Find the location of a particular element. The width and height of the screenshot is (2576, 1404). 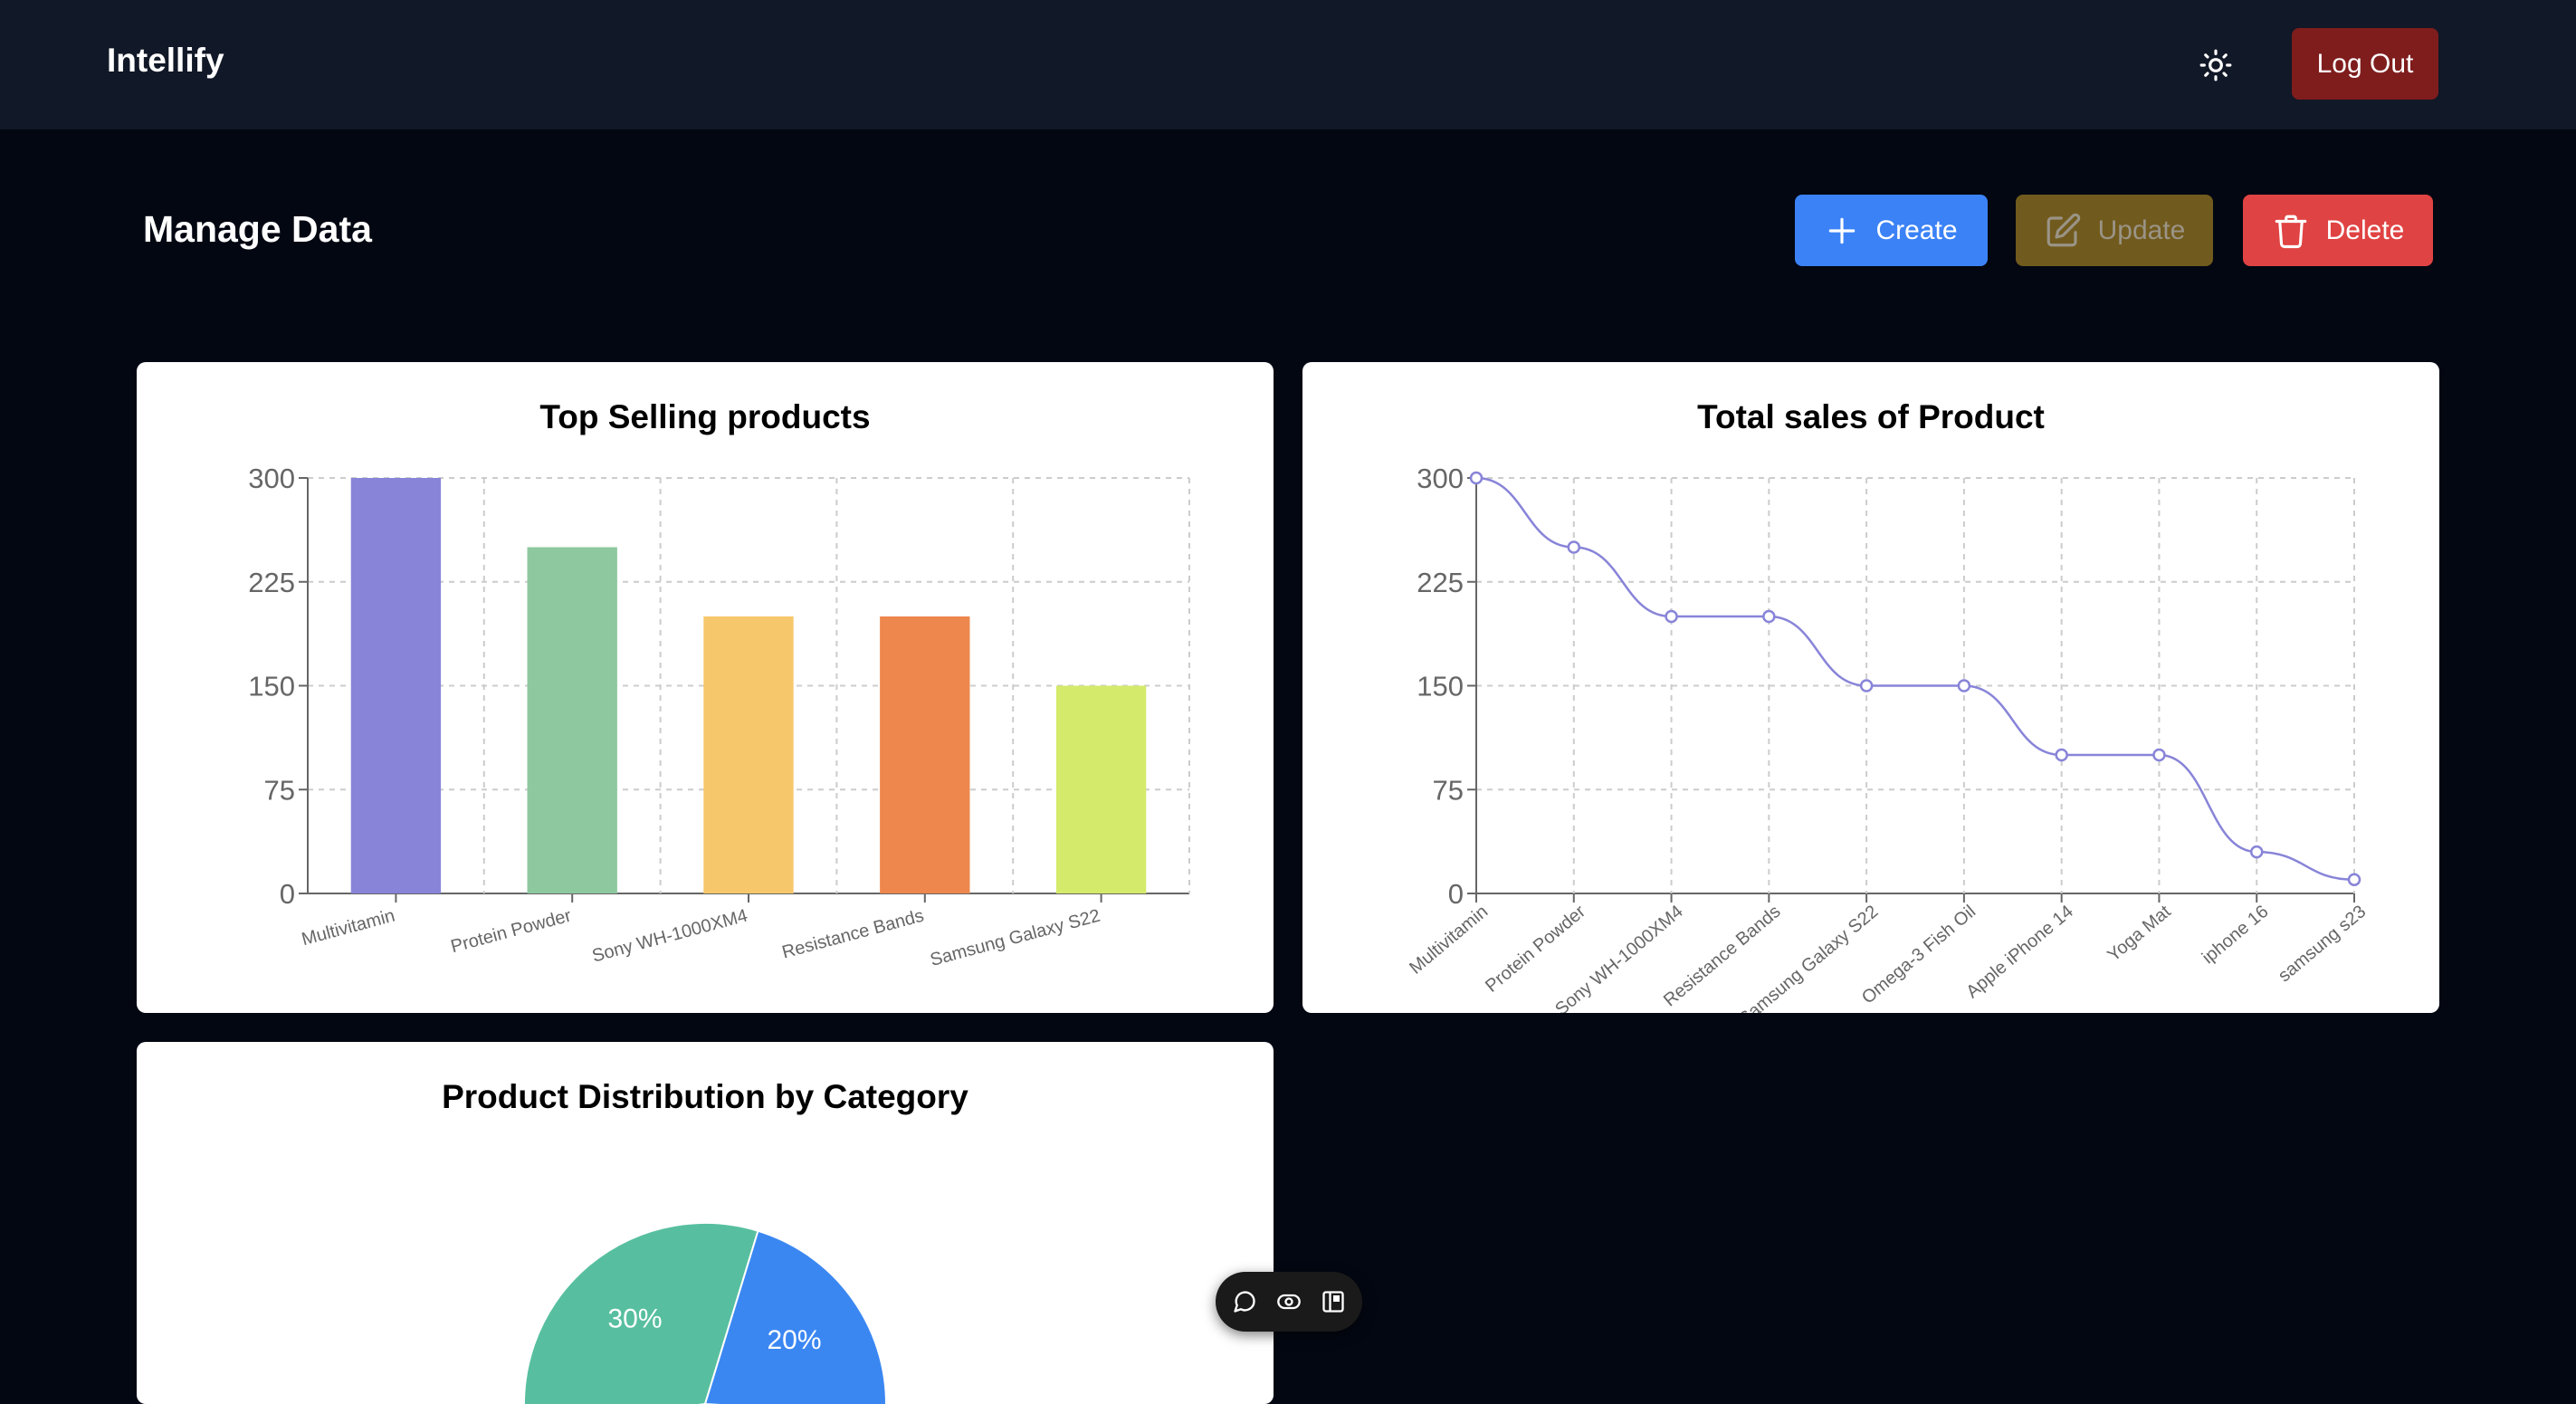

trash-icon is located at coordinates (2291, 231).